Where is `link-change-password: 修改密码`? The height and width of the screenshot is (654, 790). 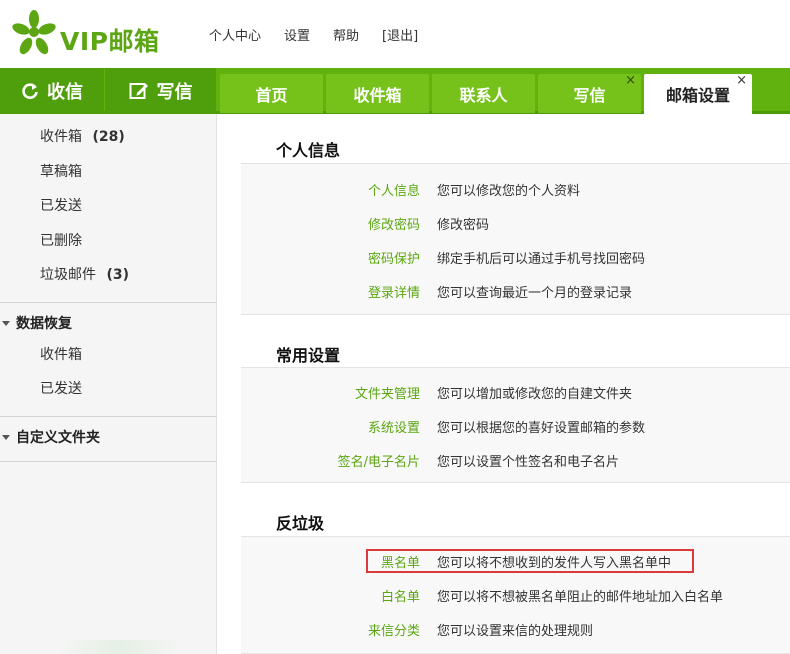 link-change-password: 修改密码 is located at coordinates (394, 223).